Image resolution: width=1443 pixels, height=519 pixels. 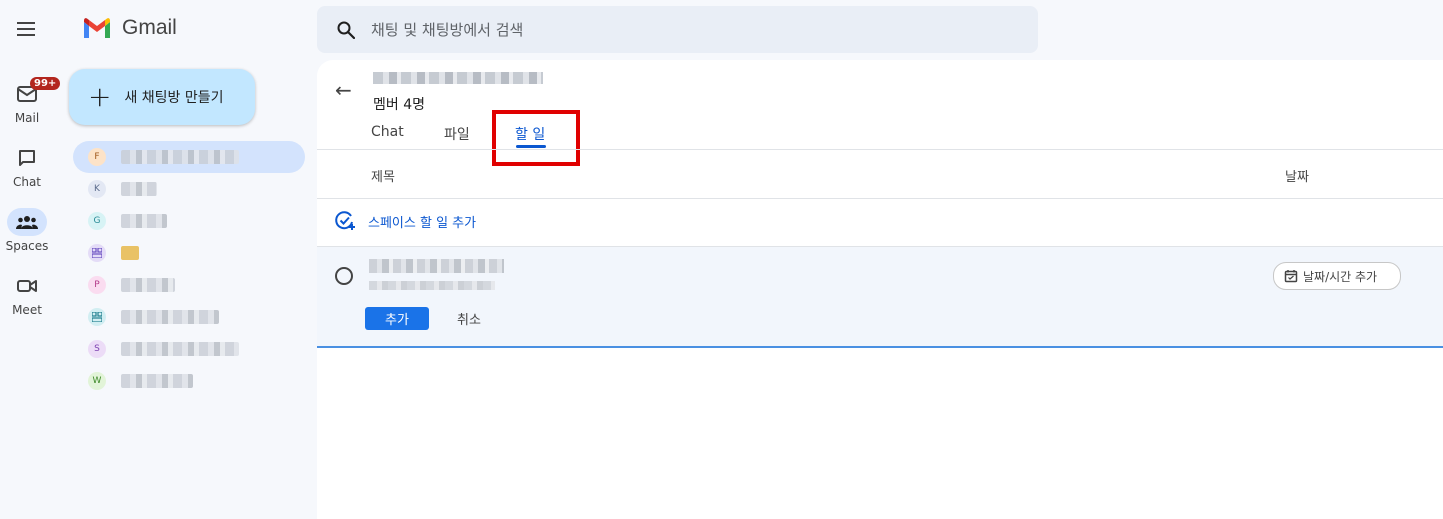 I want to click on space-avatar: P, so click(x=97, y=285).